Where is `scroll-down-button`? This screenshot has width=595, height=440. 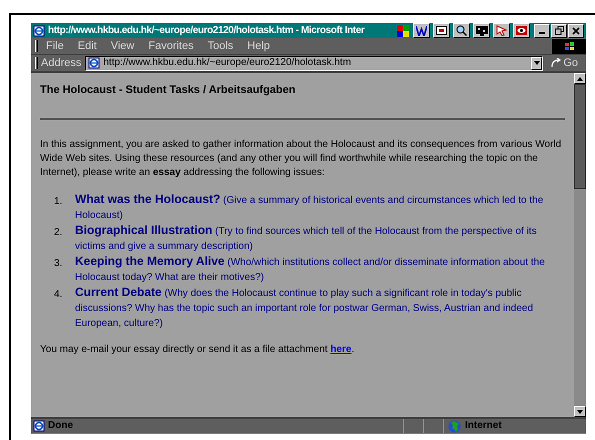
scroll-down-button is located at coordinates (580, 411).